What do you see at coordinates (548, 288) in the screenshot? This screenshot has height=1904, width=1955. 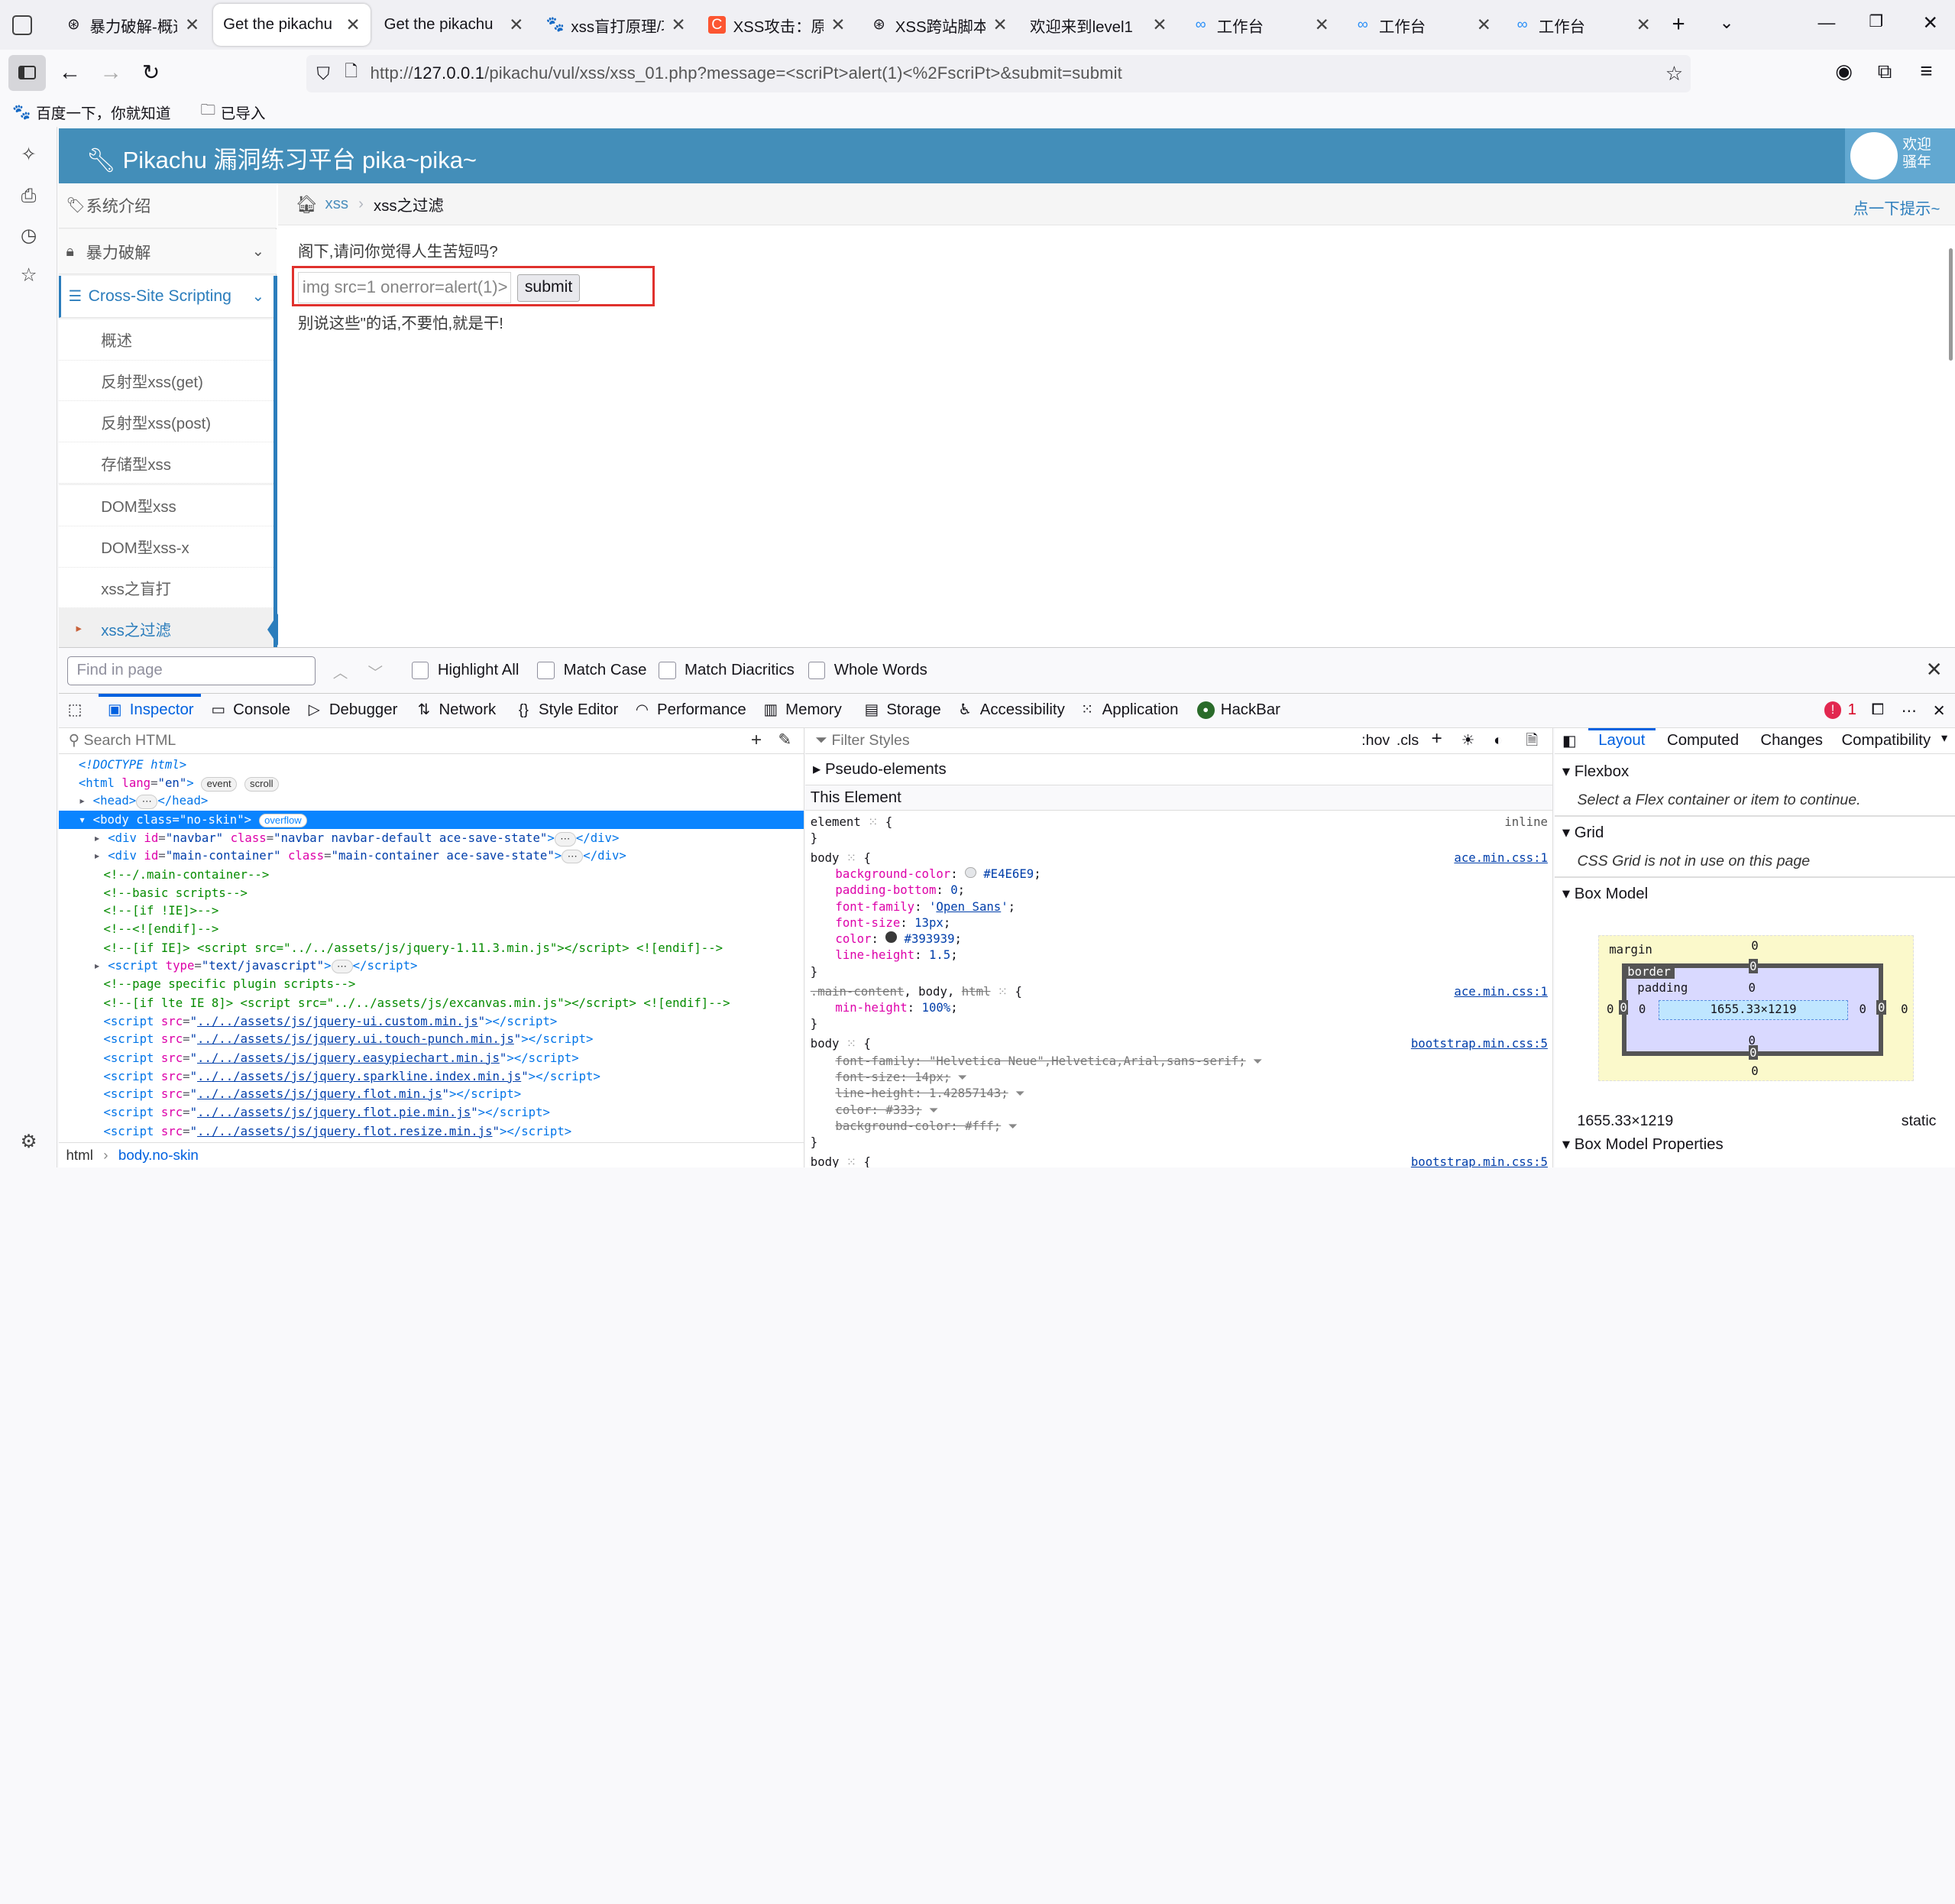 I see `submit-button: submit` at bounding box center [548, 288].